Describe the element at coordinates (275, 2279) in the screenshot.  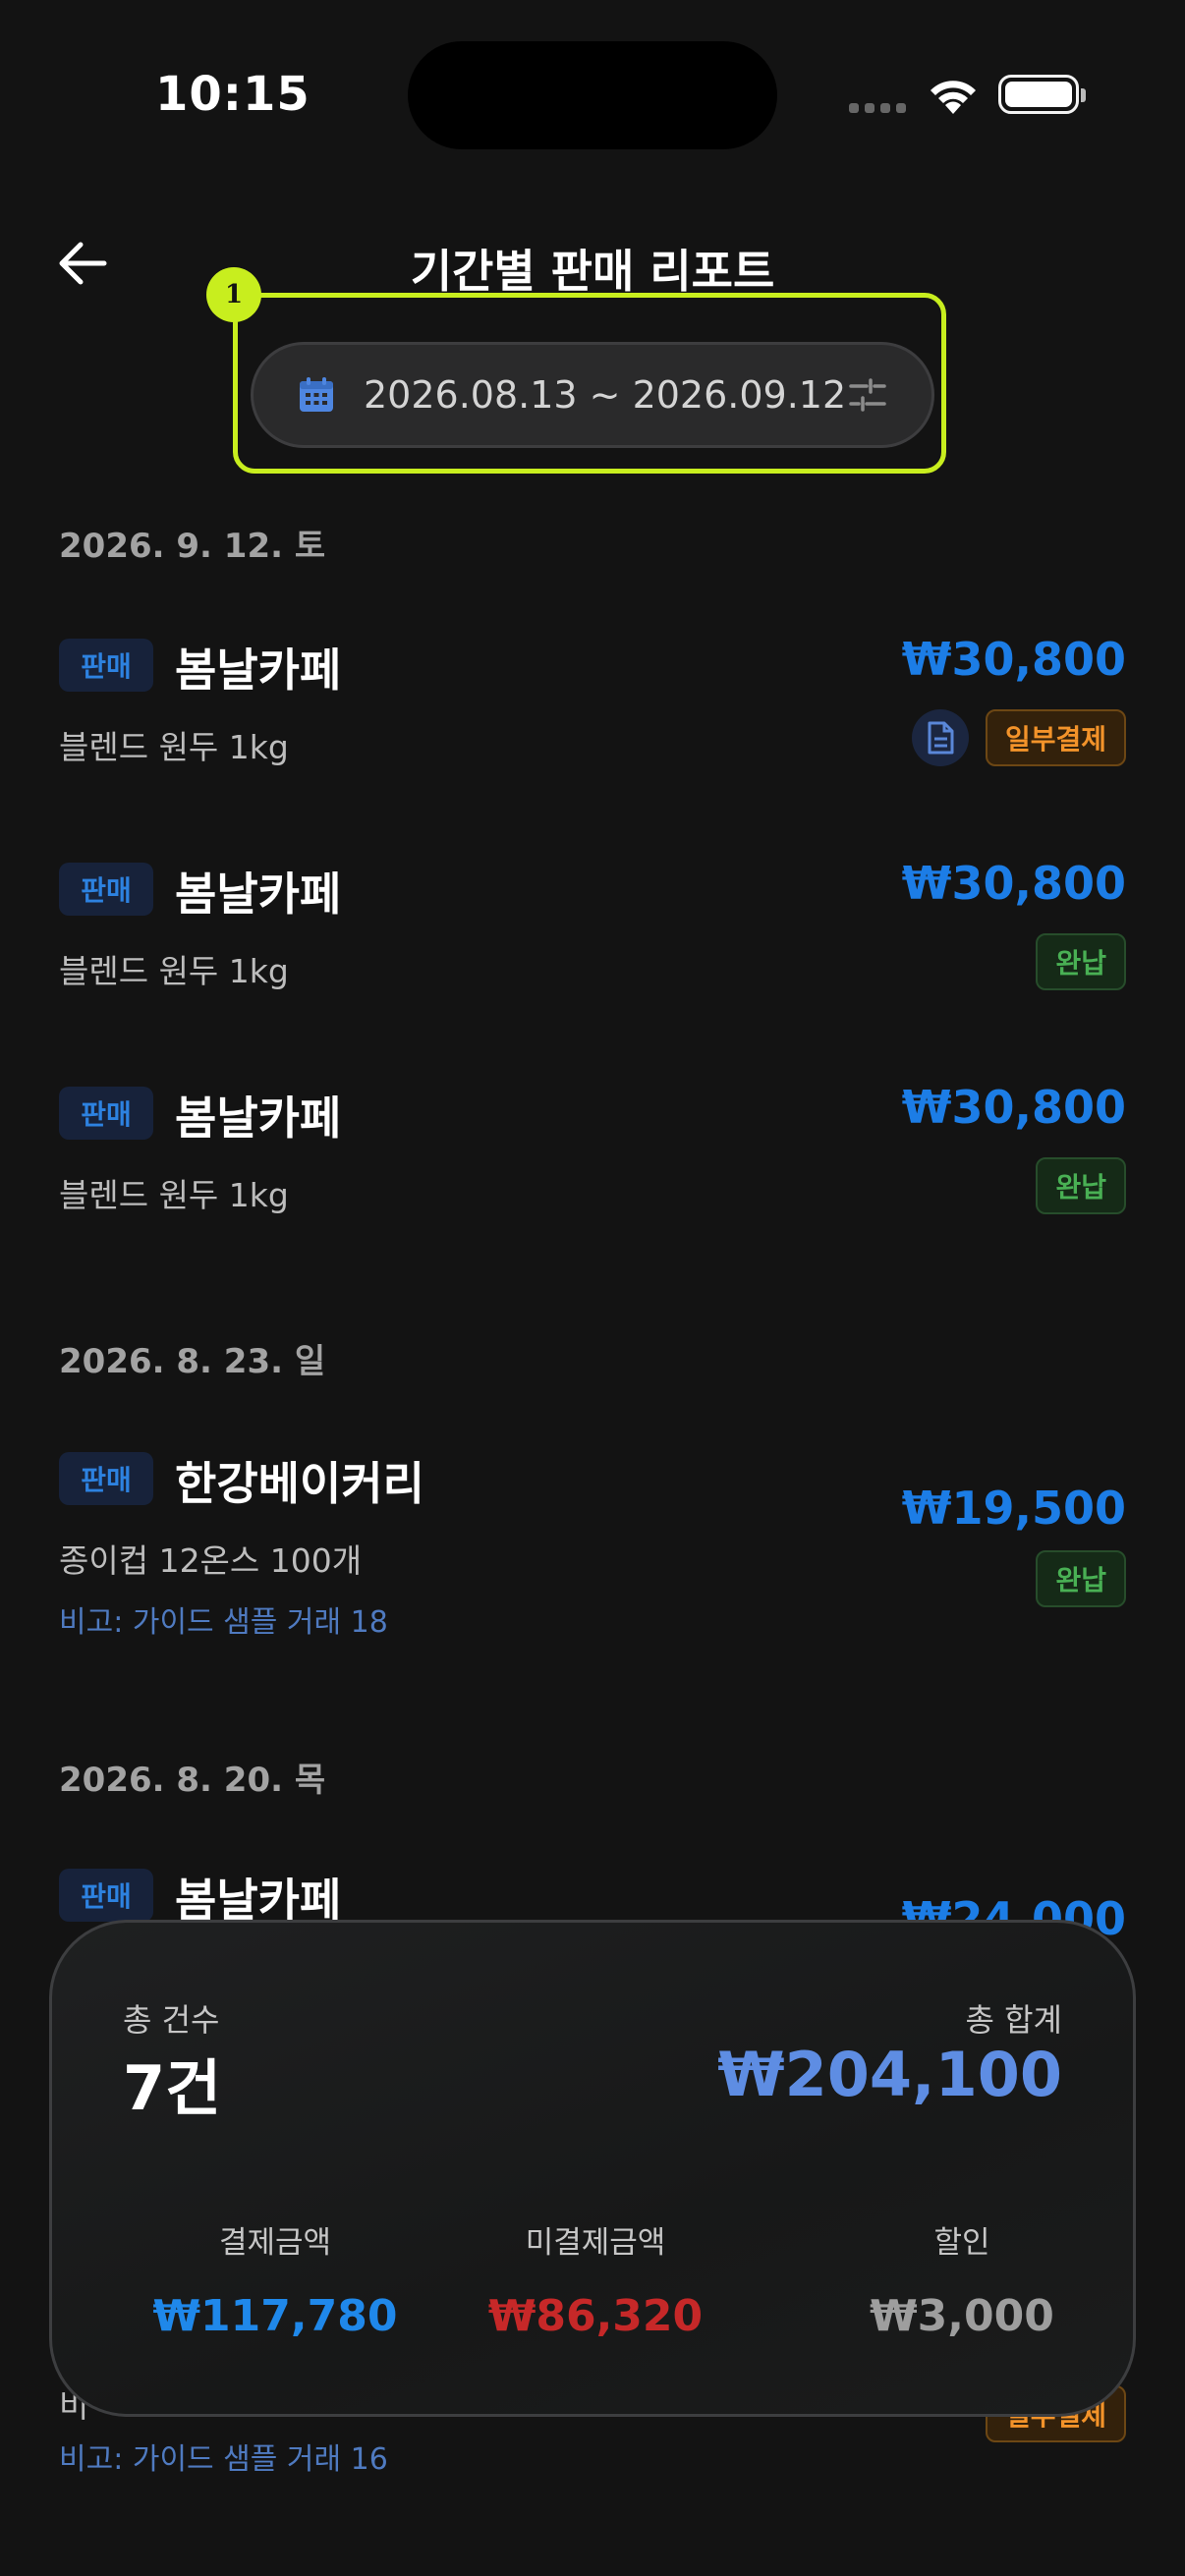
I see `paid-amount-block: 결제금액 ₩117,780` at that location.